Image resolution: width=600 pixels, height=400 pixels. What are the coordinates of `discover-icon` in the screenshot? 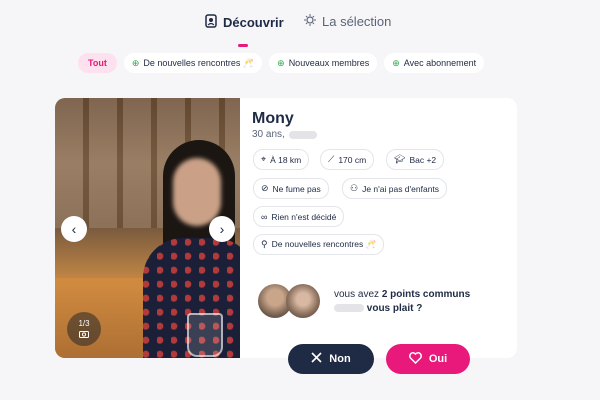 It's located at (211, 22).